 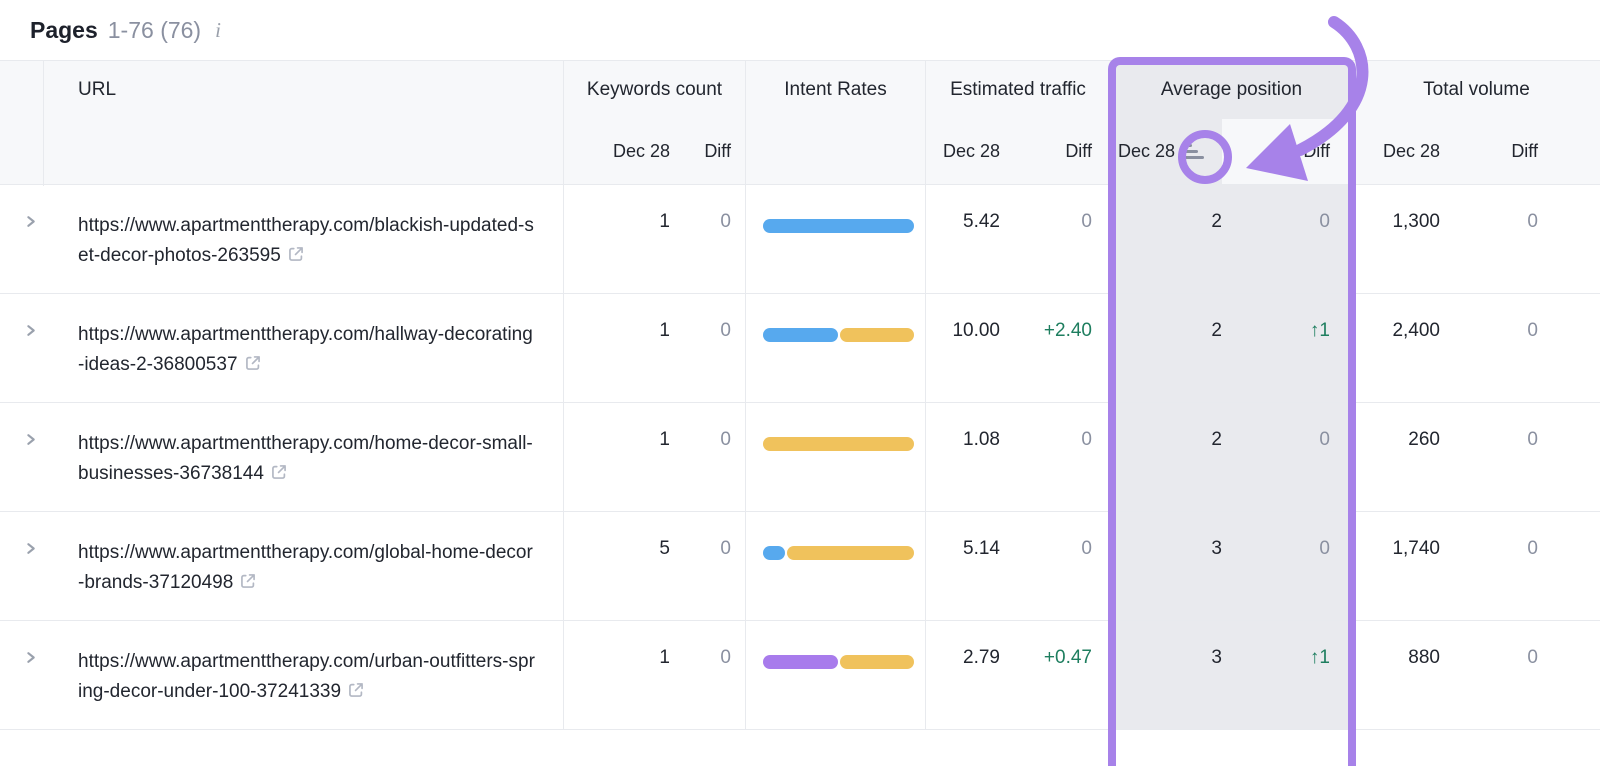 What do you see at coordinates (311, 90) in the screenshot?
I see `column-header-url: URL` at bounding box center [311, 90].